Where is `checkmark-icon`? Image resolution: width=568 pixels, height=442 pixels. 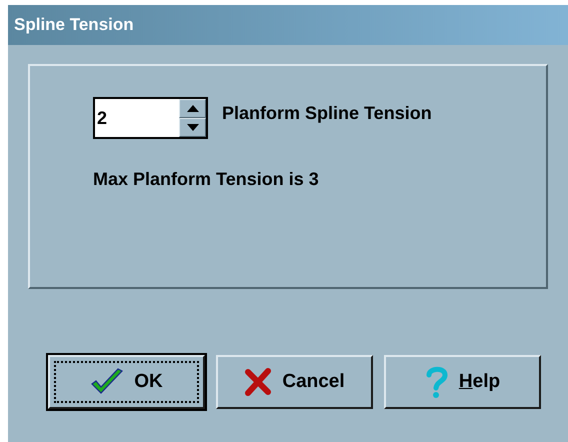
checkmark-icon is located at coordinates (107, 382).